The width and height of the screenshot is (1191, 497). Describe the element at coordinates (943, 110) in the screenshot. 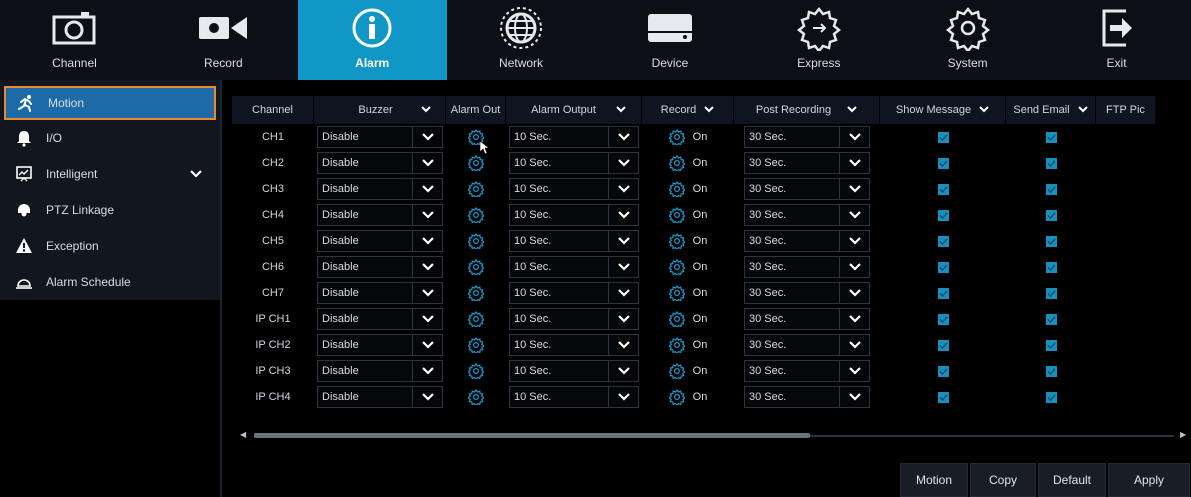

I see `header-show-message: Show Message` at that location.